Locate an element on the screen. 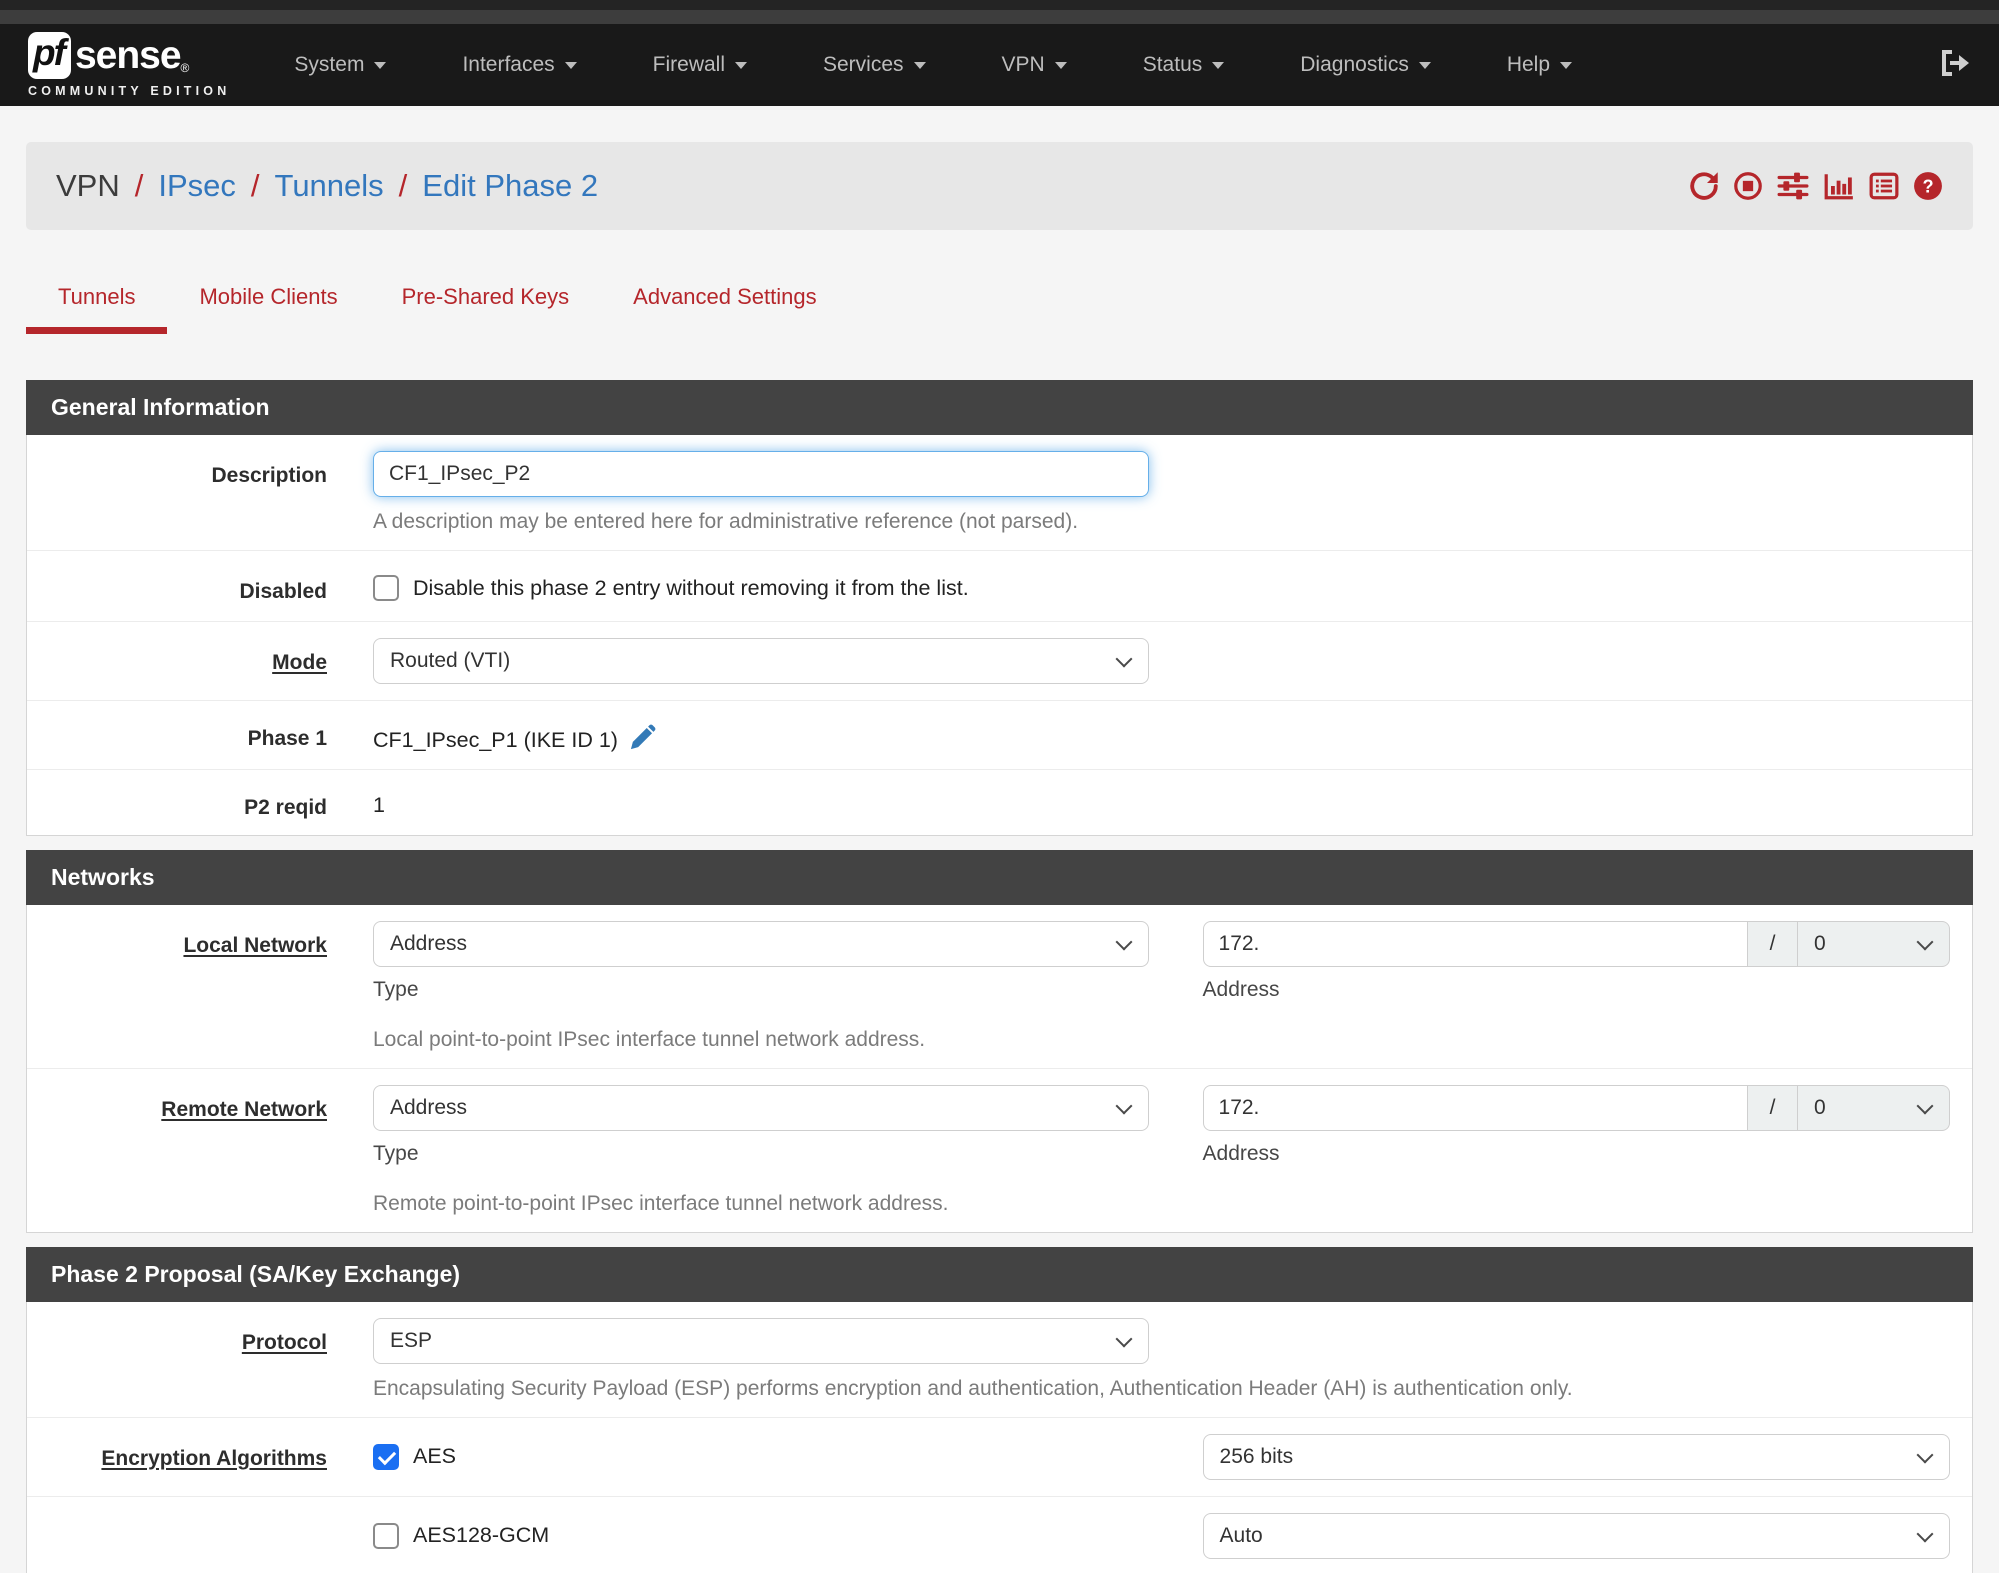 The width and height of the screenshot is (1999, 1573). phase1-row: Phase 1 CF1_IPsec_P1 (IKE ID 1) is located at coordinates (999, 736).